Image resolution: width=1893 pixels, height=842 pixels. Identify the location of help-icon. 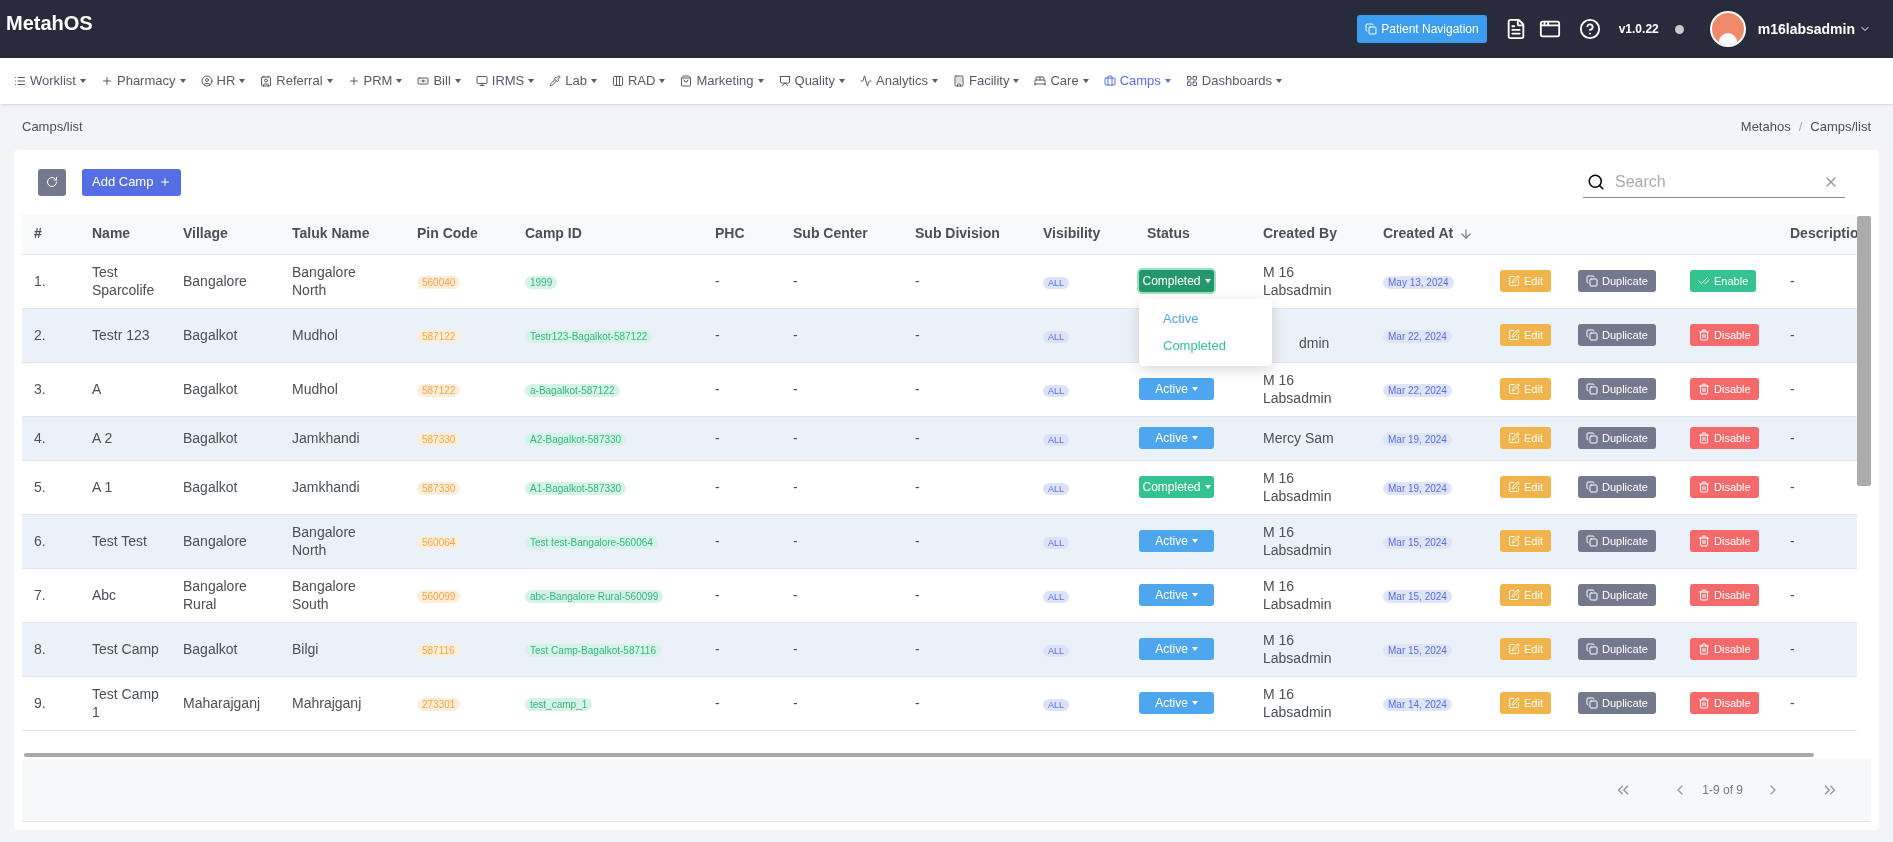
(1589, 29).